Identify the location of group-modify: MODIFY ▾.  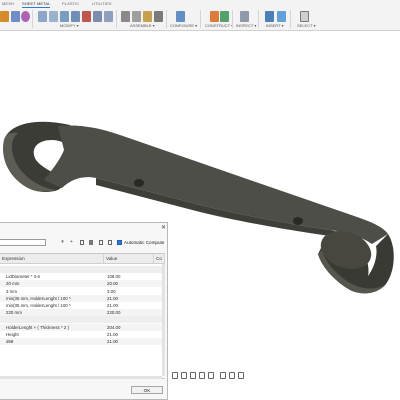
(69, 25).